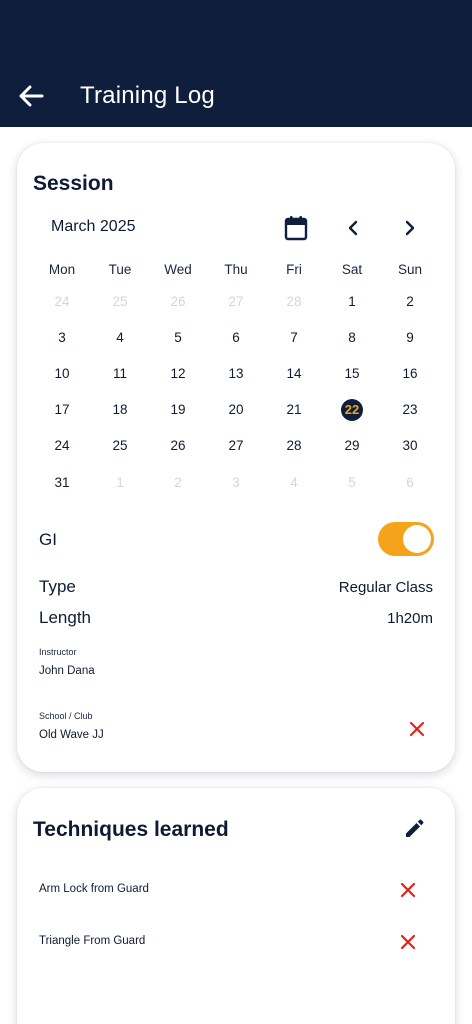 This screenshot has width=472, height=1024. I want to click on calendar-day: 30, so click(410, 446).